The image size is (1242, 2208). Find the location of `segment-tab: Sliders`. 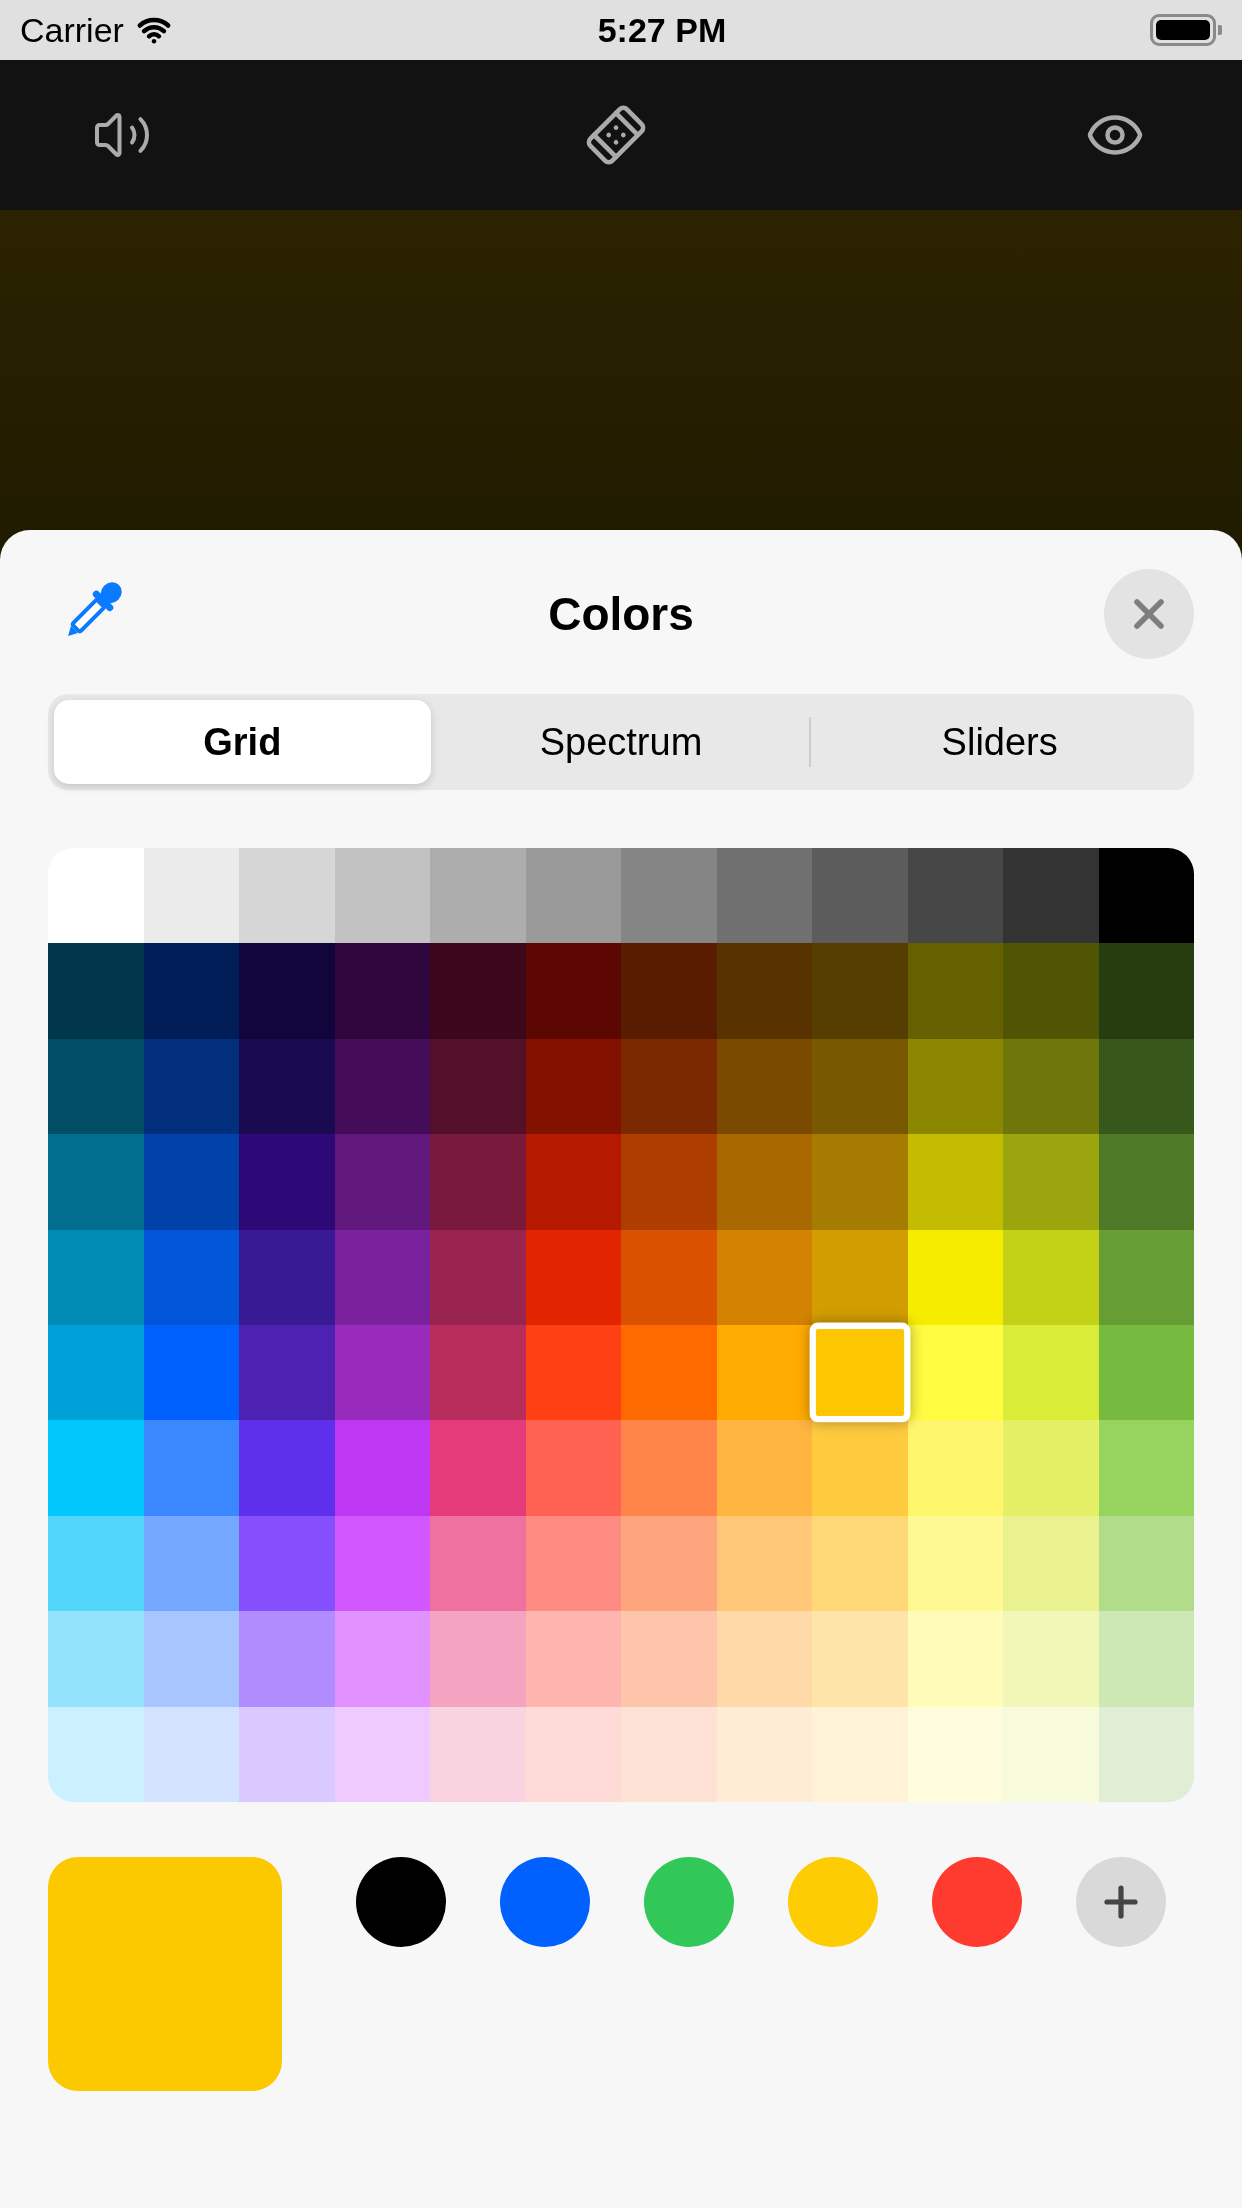

segment-tab: Sliders is located at coordinates (999, 742).